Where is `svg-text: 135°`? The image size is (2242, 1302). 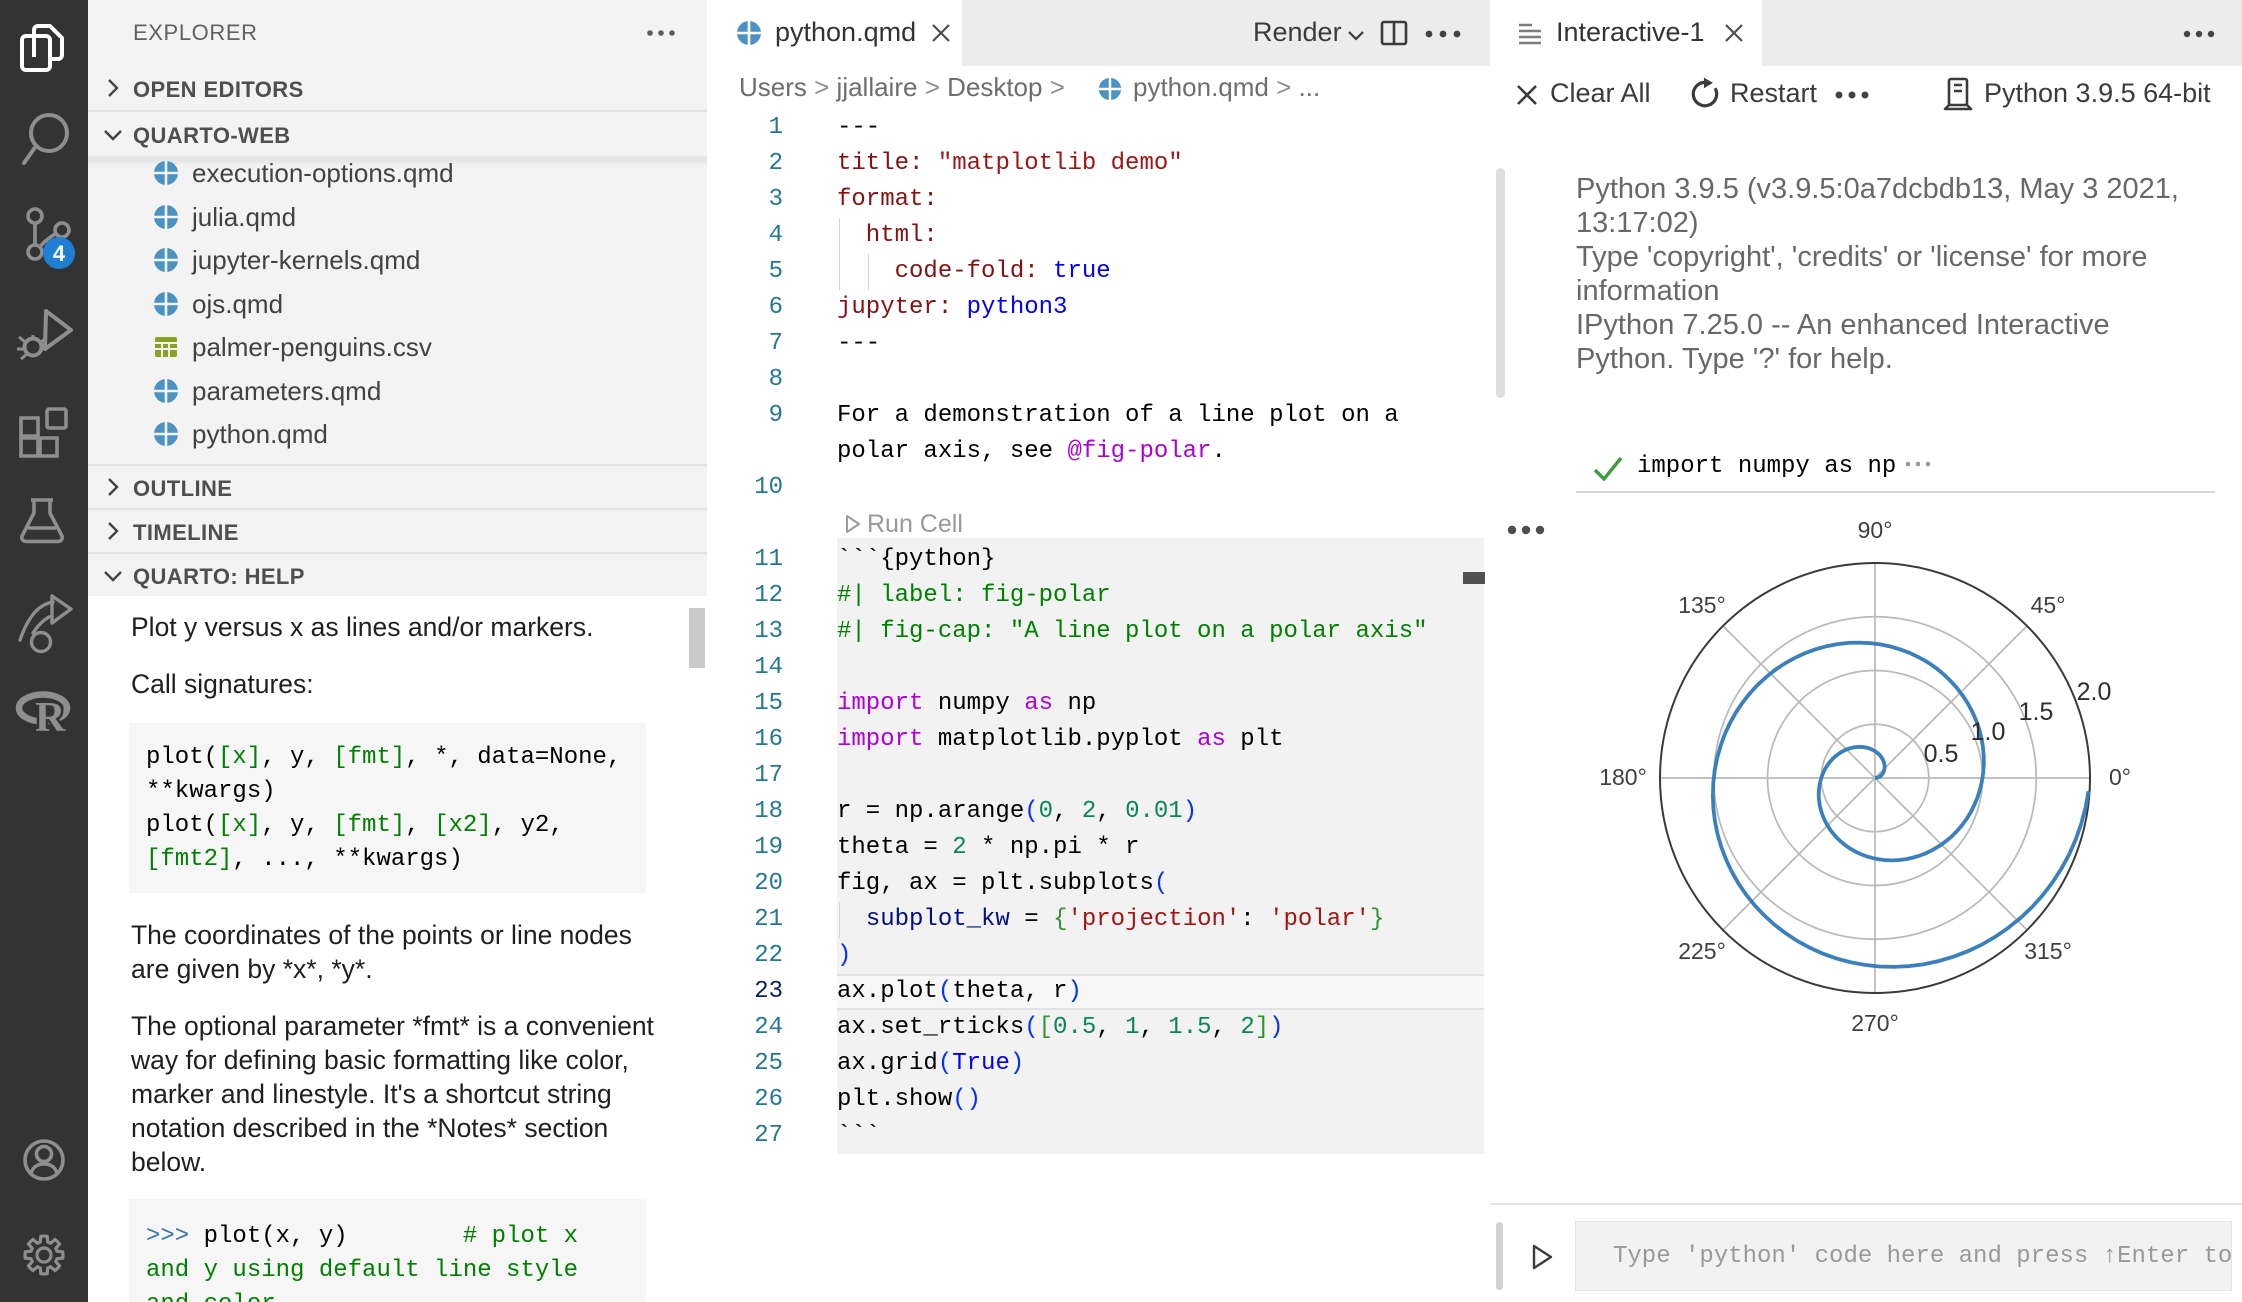 svg-text: 135° is located at coordinates (1702, 605).